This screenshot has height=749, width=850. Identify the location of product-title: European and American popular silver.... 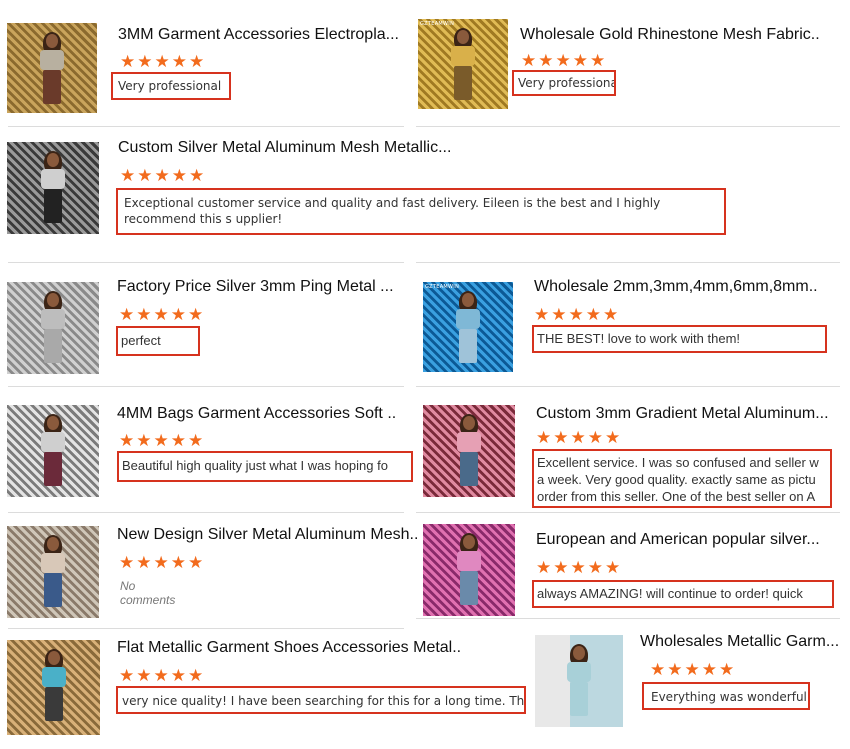
(684, 540).